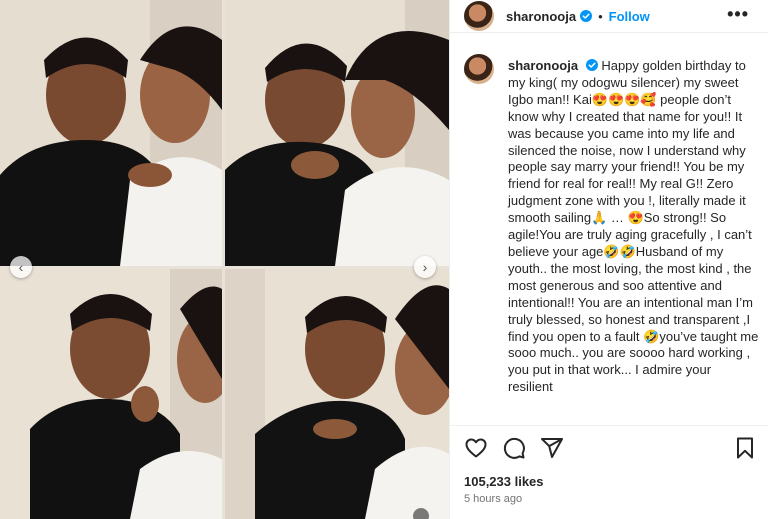  I want to click on previous-image-button: ‹, so click(21, 267).